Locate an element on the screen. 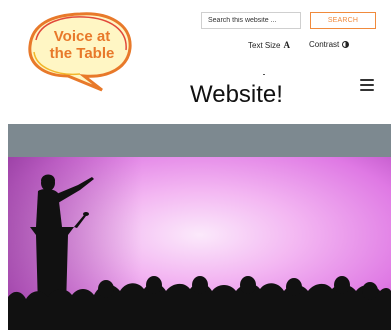  banner-band is located at coordinates (199, 140).